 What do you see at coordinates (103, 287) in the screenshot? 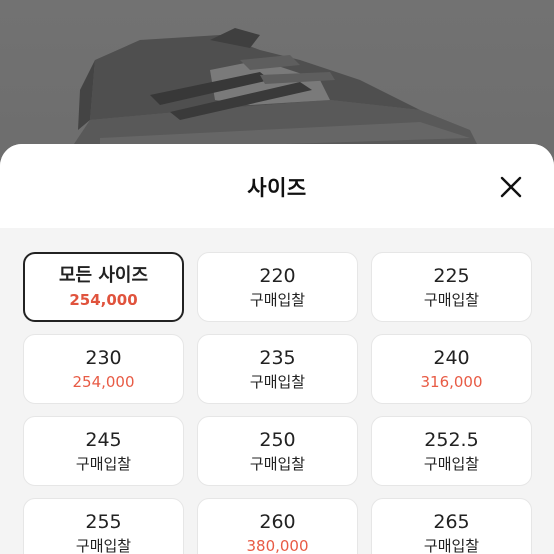
I see `size-option-all: 모든 사이즈 254,000` at bounding box center [103, 287].